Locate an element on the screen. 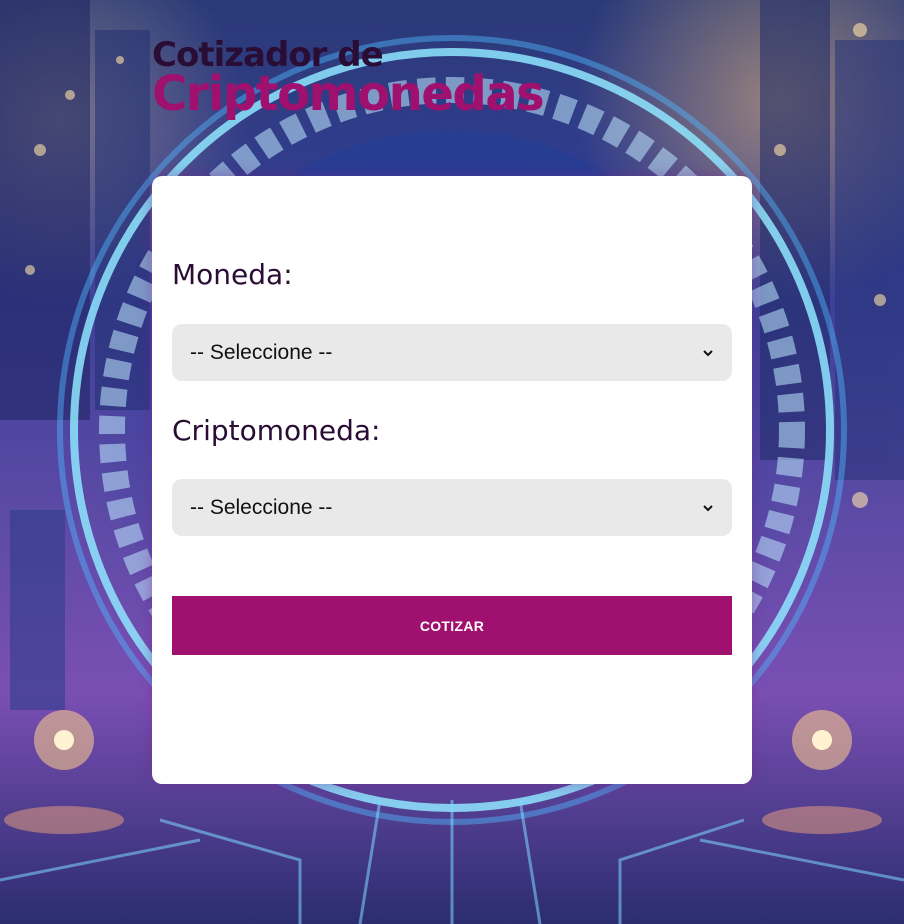 The width and height of the screenshot is (904, 924). page-title-line2: Criptomonedas is located at coordinates (348, 94).